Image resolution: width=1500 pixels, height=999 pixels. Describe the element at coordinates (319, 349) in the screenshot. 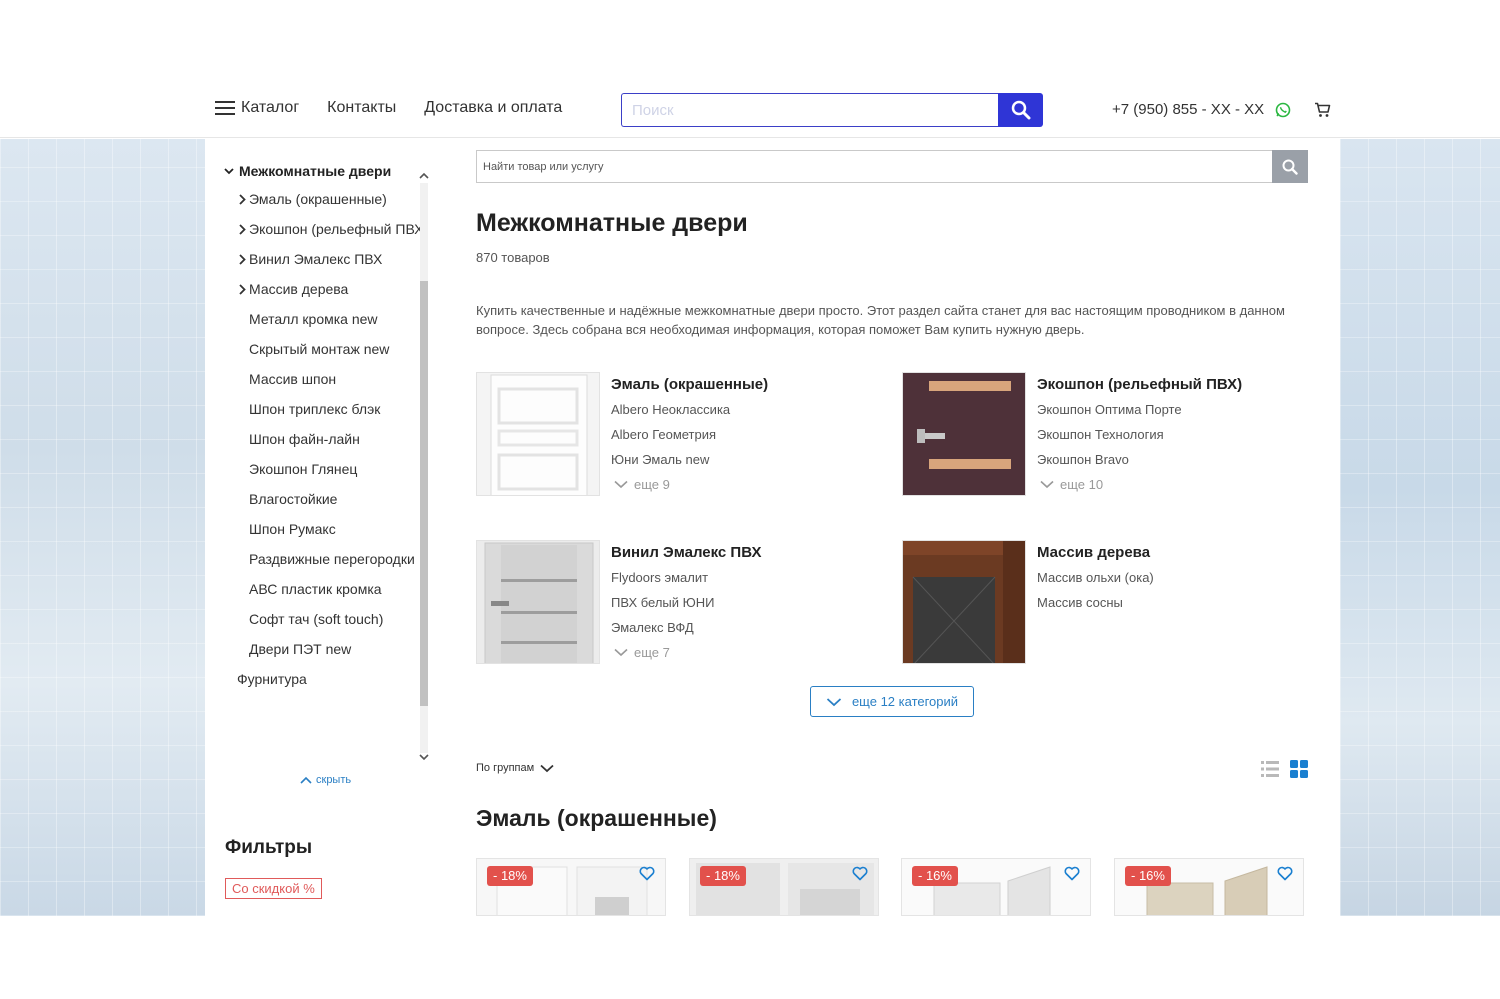

I see `sidebar-item-label: Скрытый монтаж new` at that location.